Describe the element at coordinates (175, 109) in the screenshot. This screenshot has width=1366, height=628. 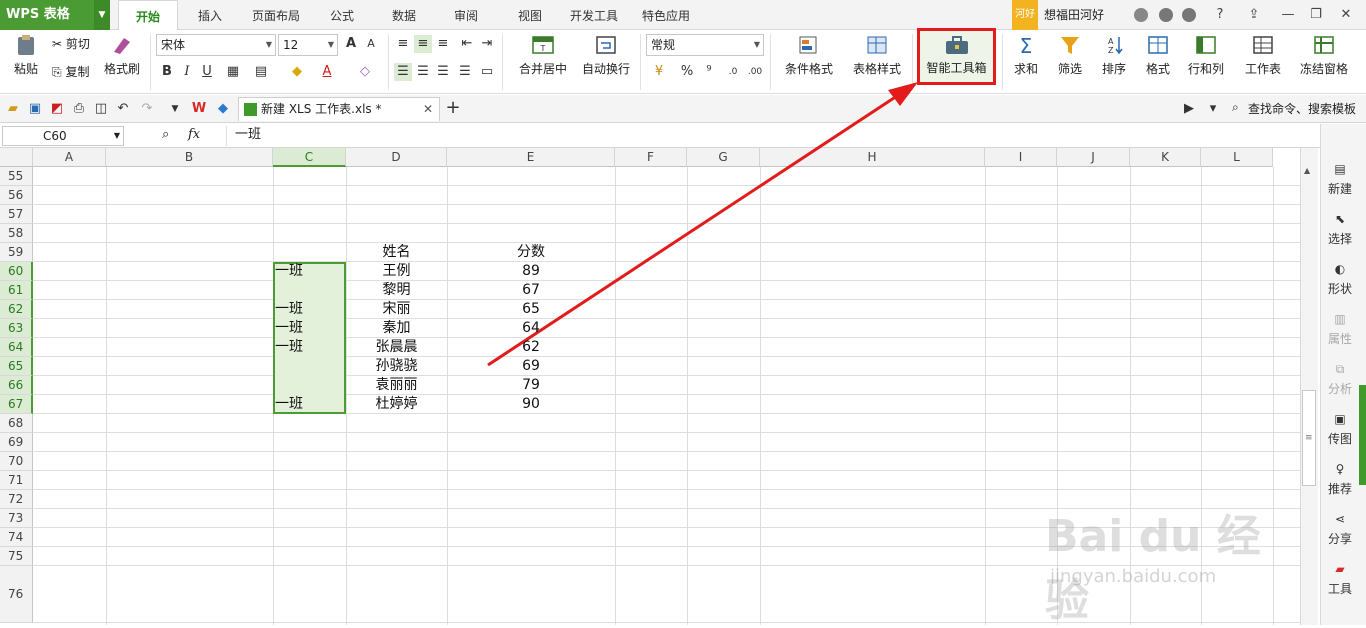
I see `chevron-down-icon: ▼` at that location.